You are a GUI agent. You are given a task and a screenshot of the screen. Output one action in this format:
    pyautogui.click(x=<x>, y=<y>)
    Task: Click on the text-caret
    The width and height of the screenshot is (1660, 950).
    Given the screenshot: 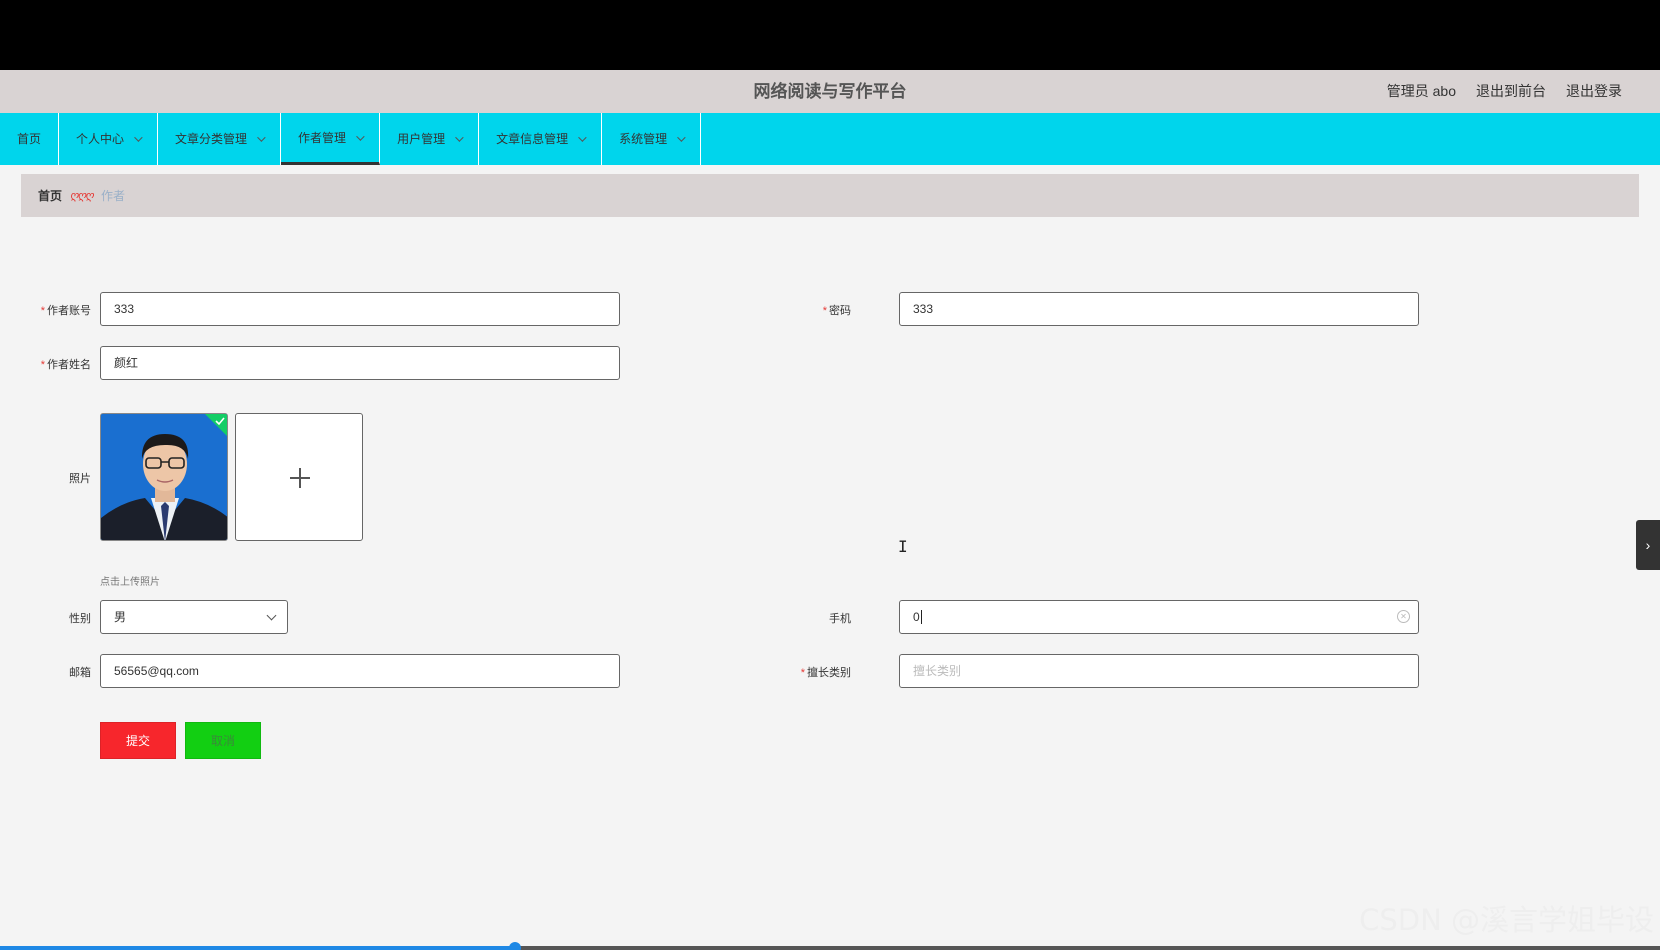 What is the action you would take?
    pyautogui.click(x=921, y=617)
    